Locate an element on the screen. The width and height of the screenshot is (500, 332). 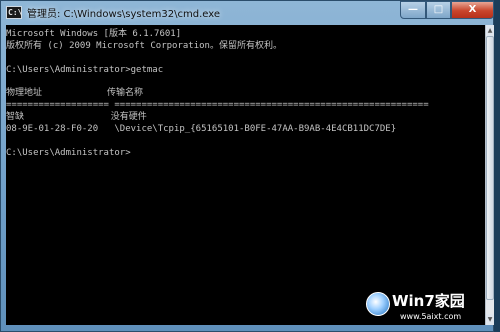
maximize-button: □ is located at coordinates (438, 10).